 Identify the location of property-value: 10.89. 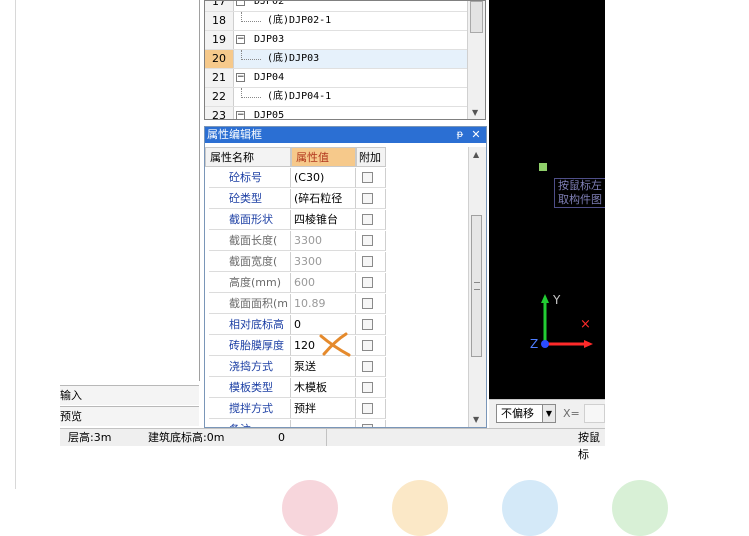
(323, 304).